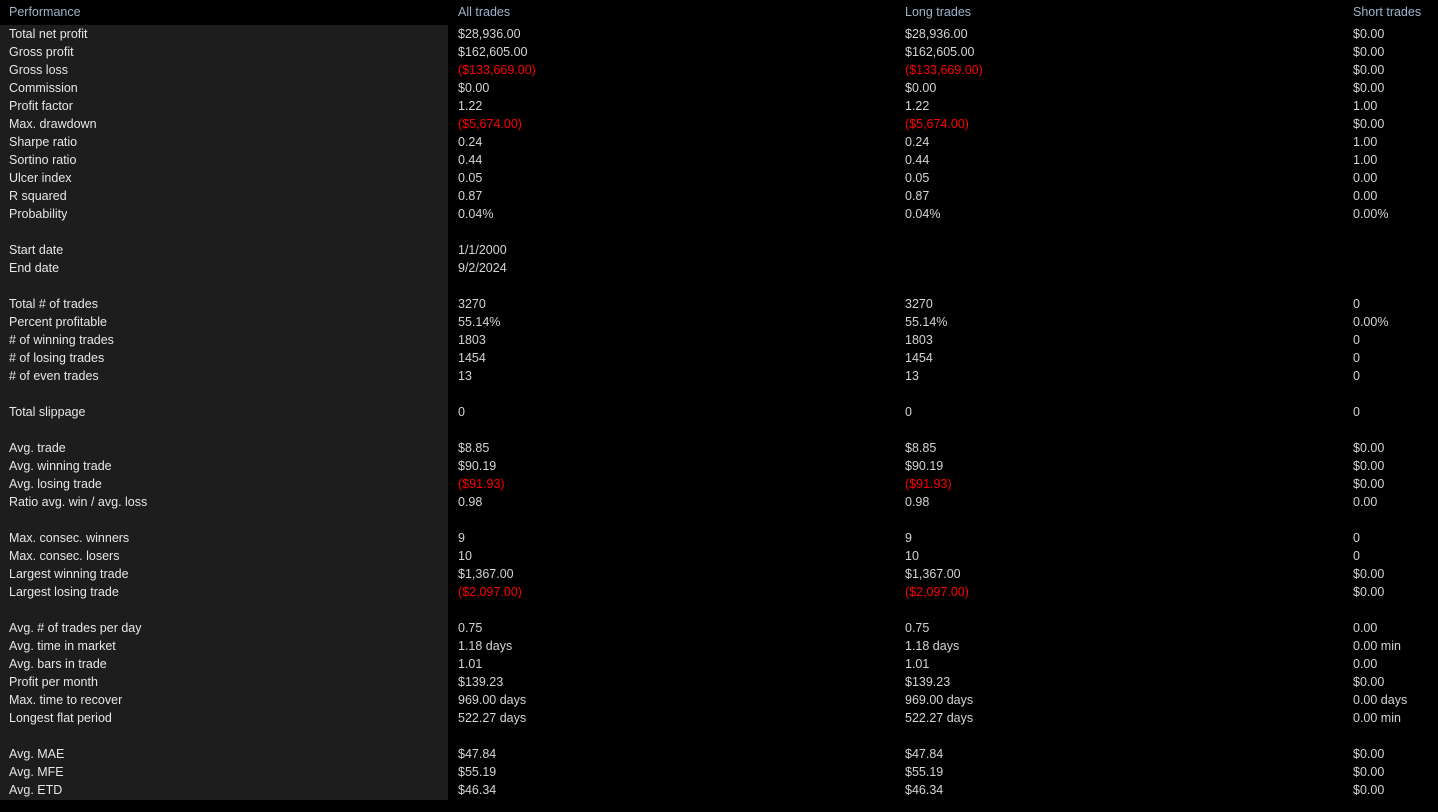 The height and width of the screenshot is (812, 1438). Describe the element at coordinates (936, 34) in the screenshot. I see `cell-long-trades: $28,936.00` at that location.